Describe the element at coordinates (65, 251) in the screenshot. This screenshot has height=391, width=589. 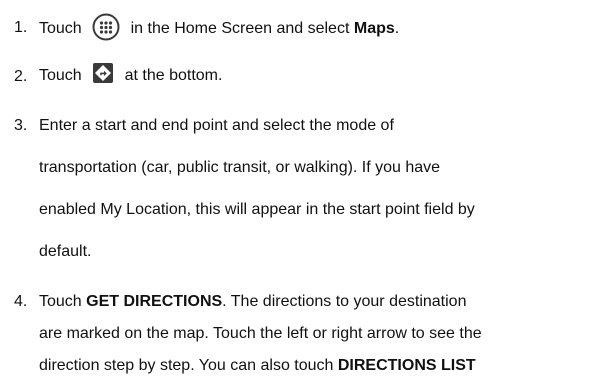
I see `step-3-line-4: default.` at that location.